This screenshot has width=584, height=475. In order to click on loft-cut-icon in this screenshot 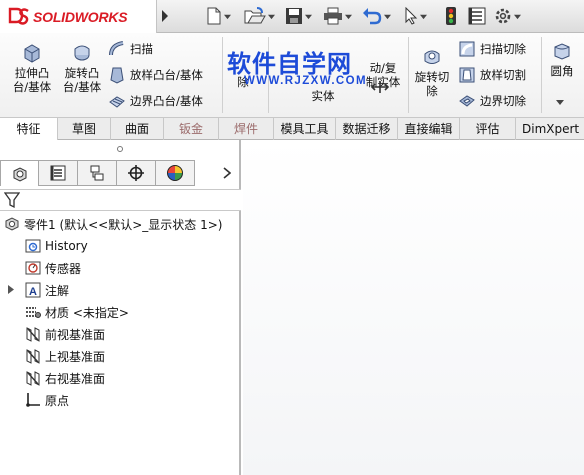, I will do `click(467, 75)`.